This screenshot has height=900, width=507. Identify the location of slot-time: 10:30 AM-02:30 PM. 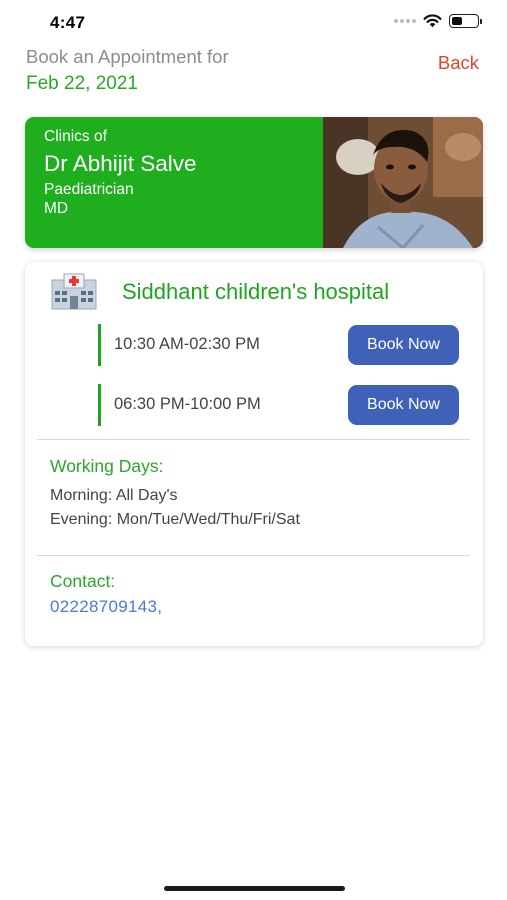
(187, 344).